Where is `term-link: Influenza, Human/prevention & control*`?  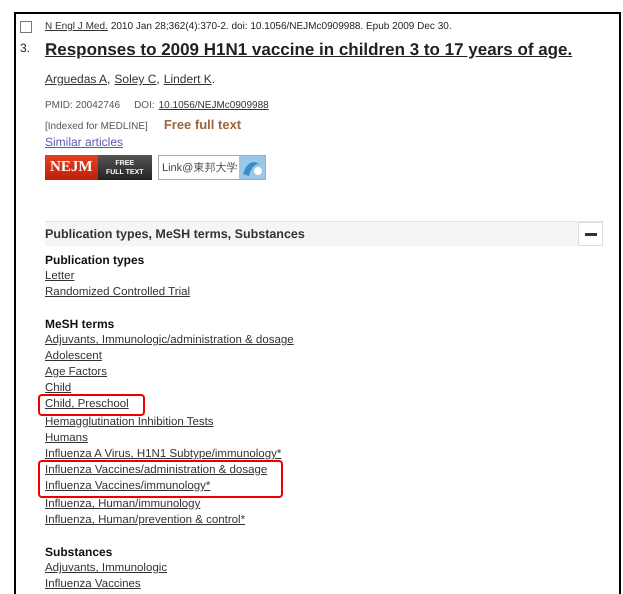
term-link: Influenza, Human/prevention & control* is located at coordinates (145, 520).